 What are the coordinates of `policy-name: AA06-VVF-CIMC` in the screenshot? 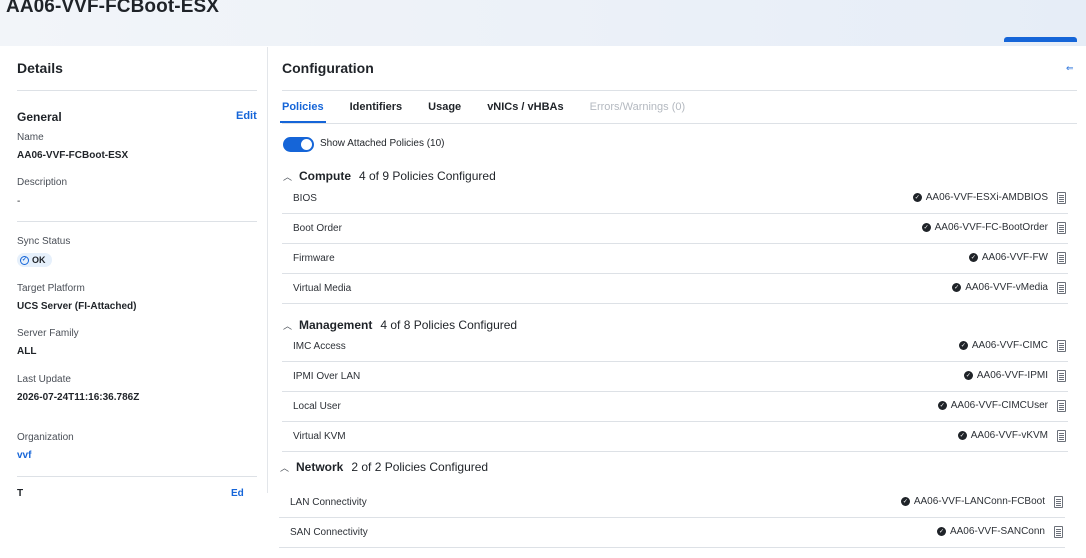 It's located at (1009, 345).